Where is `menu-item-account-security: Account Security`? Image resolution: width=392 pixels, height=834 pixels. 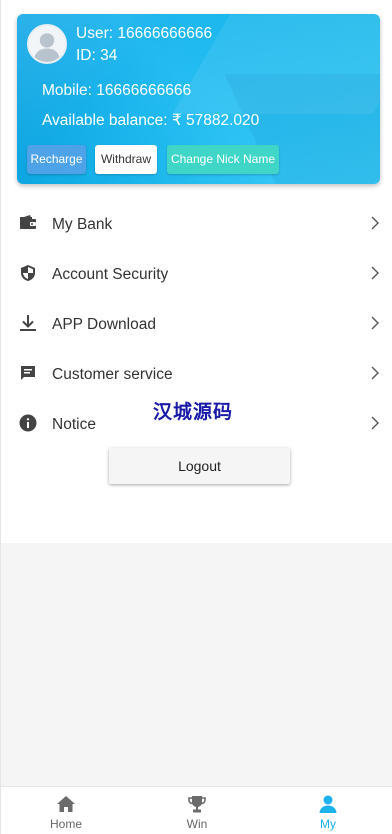 menu-item-account-security: Account Security is located at coordinates (196, 275).